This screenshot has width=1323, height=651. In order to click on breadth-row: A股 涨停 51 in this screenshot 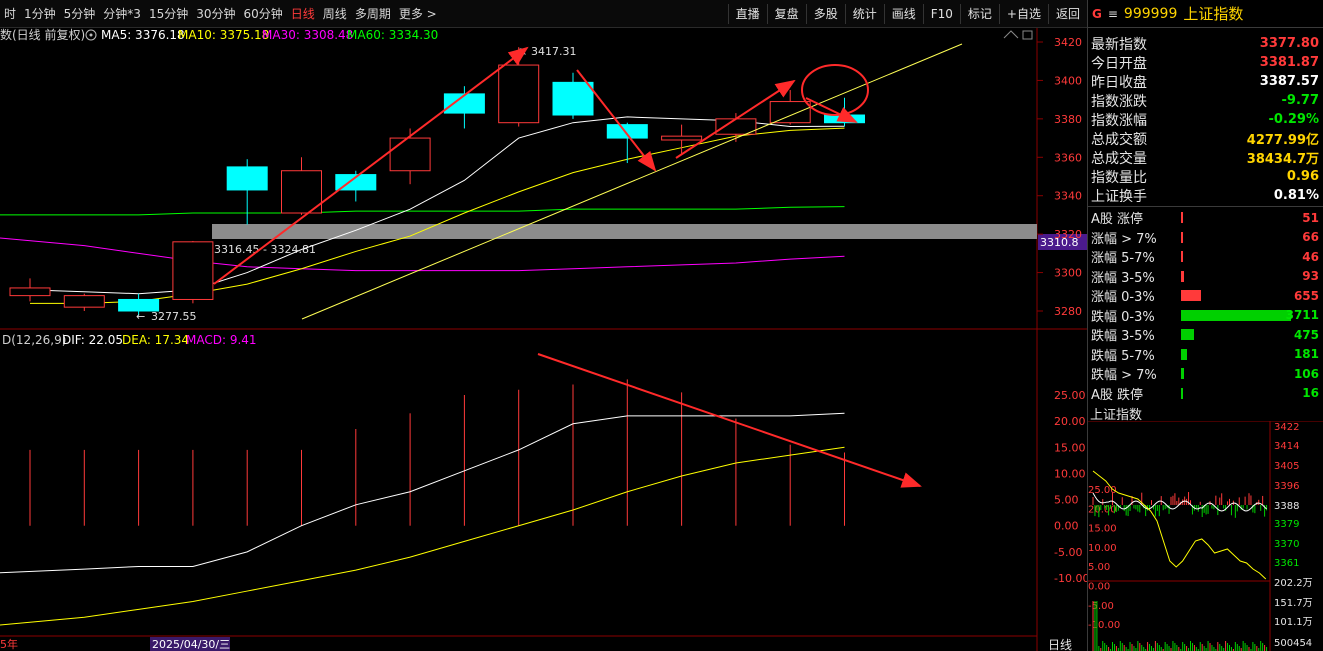, I will do `click(1205, 218)`.